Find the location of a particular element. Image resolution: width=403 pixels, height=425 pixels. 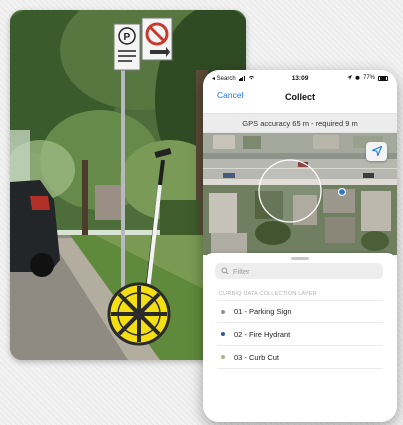

status-time: 13:09 is located at coordinates (300, 78).